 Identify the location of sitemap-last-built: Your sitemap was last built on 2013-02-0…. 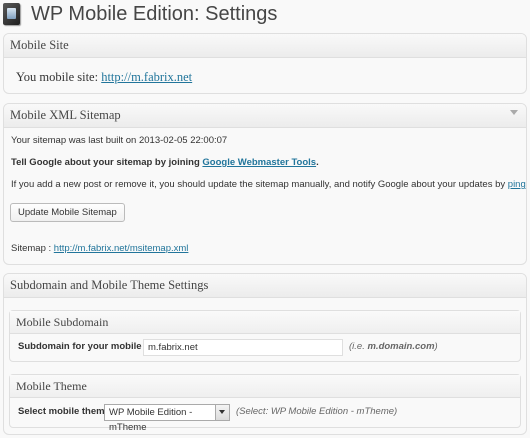
(119, 140).